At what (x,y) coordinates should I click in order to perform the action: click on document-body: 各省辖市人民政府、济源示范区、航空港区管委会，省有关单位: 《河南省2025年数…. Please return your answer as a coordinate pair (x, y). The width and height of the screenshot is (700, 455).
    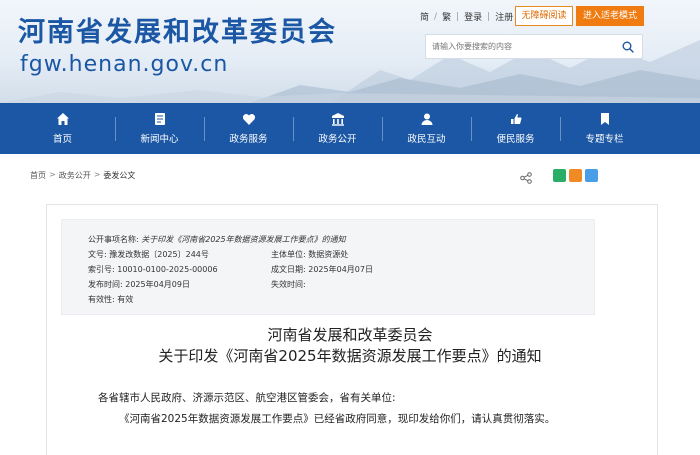
    Looking at the image, I should click on (333, 409).